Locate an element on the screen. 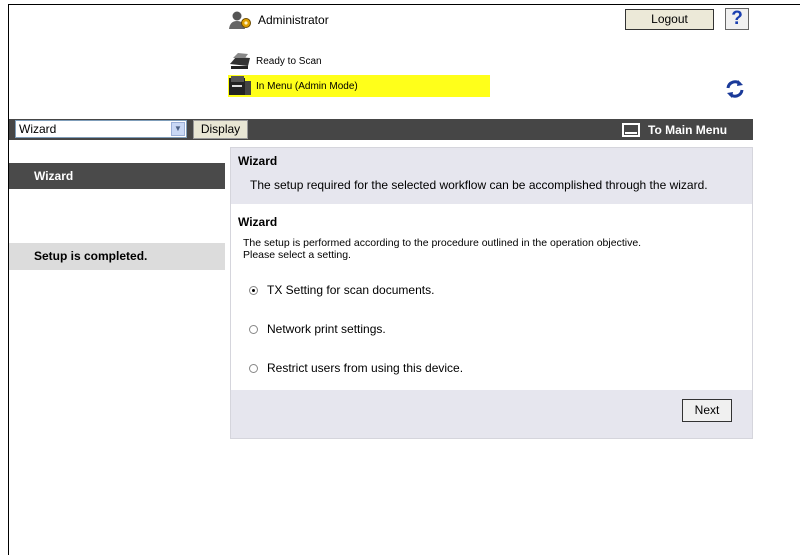  panel-footer: Next is located at coordinates (491, 414).